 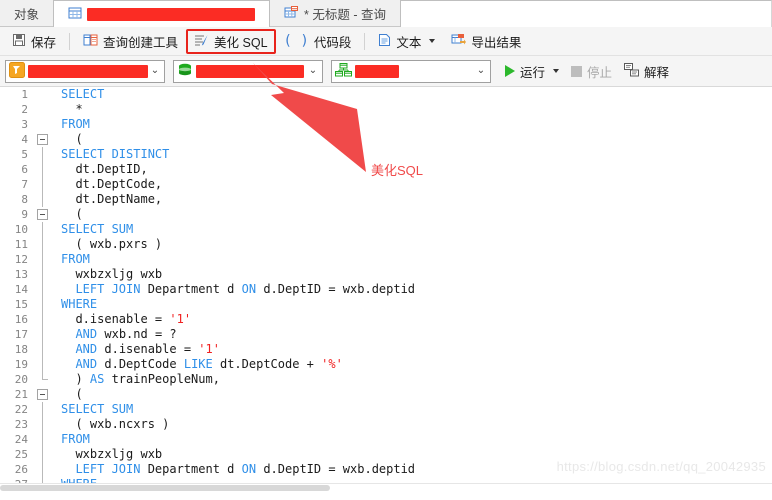 What do you see at coordinates (335, 13) in the screenshot?
I see `tab-query: * 无标题 - 查询` at bounding box center [335, 13].